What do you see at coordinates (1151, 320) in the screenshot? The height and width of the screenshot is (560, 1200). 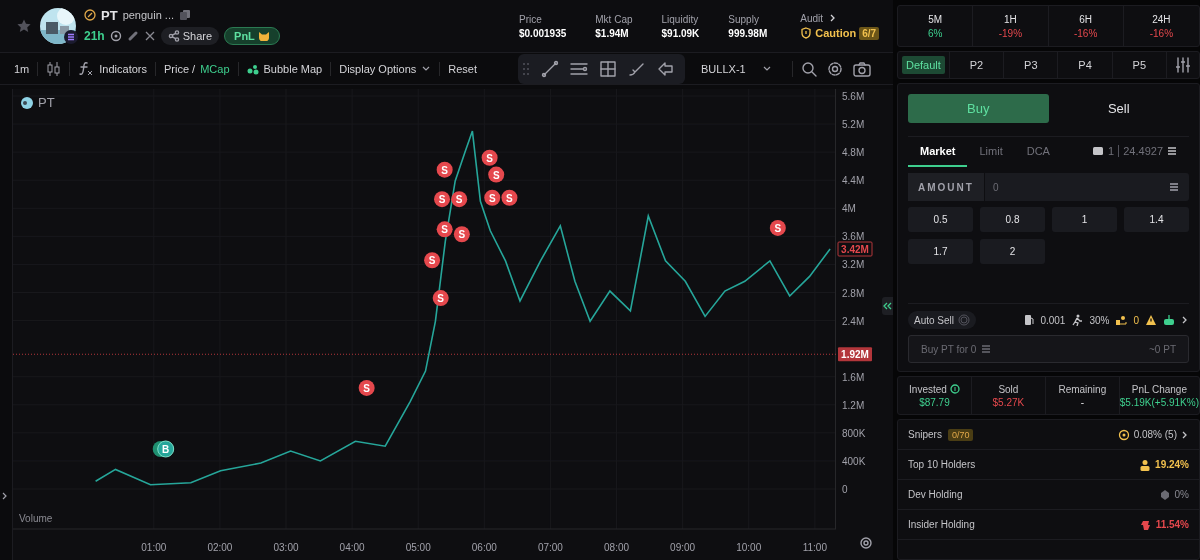 I see `warning-icon` at bounding box center [1151, 320].